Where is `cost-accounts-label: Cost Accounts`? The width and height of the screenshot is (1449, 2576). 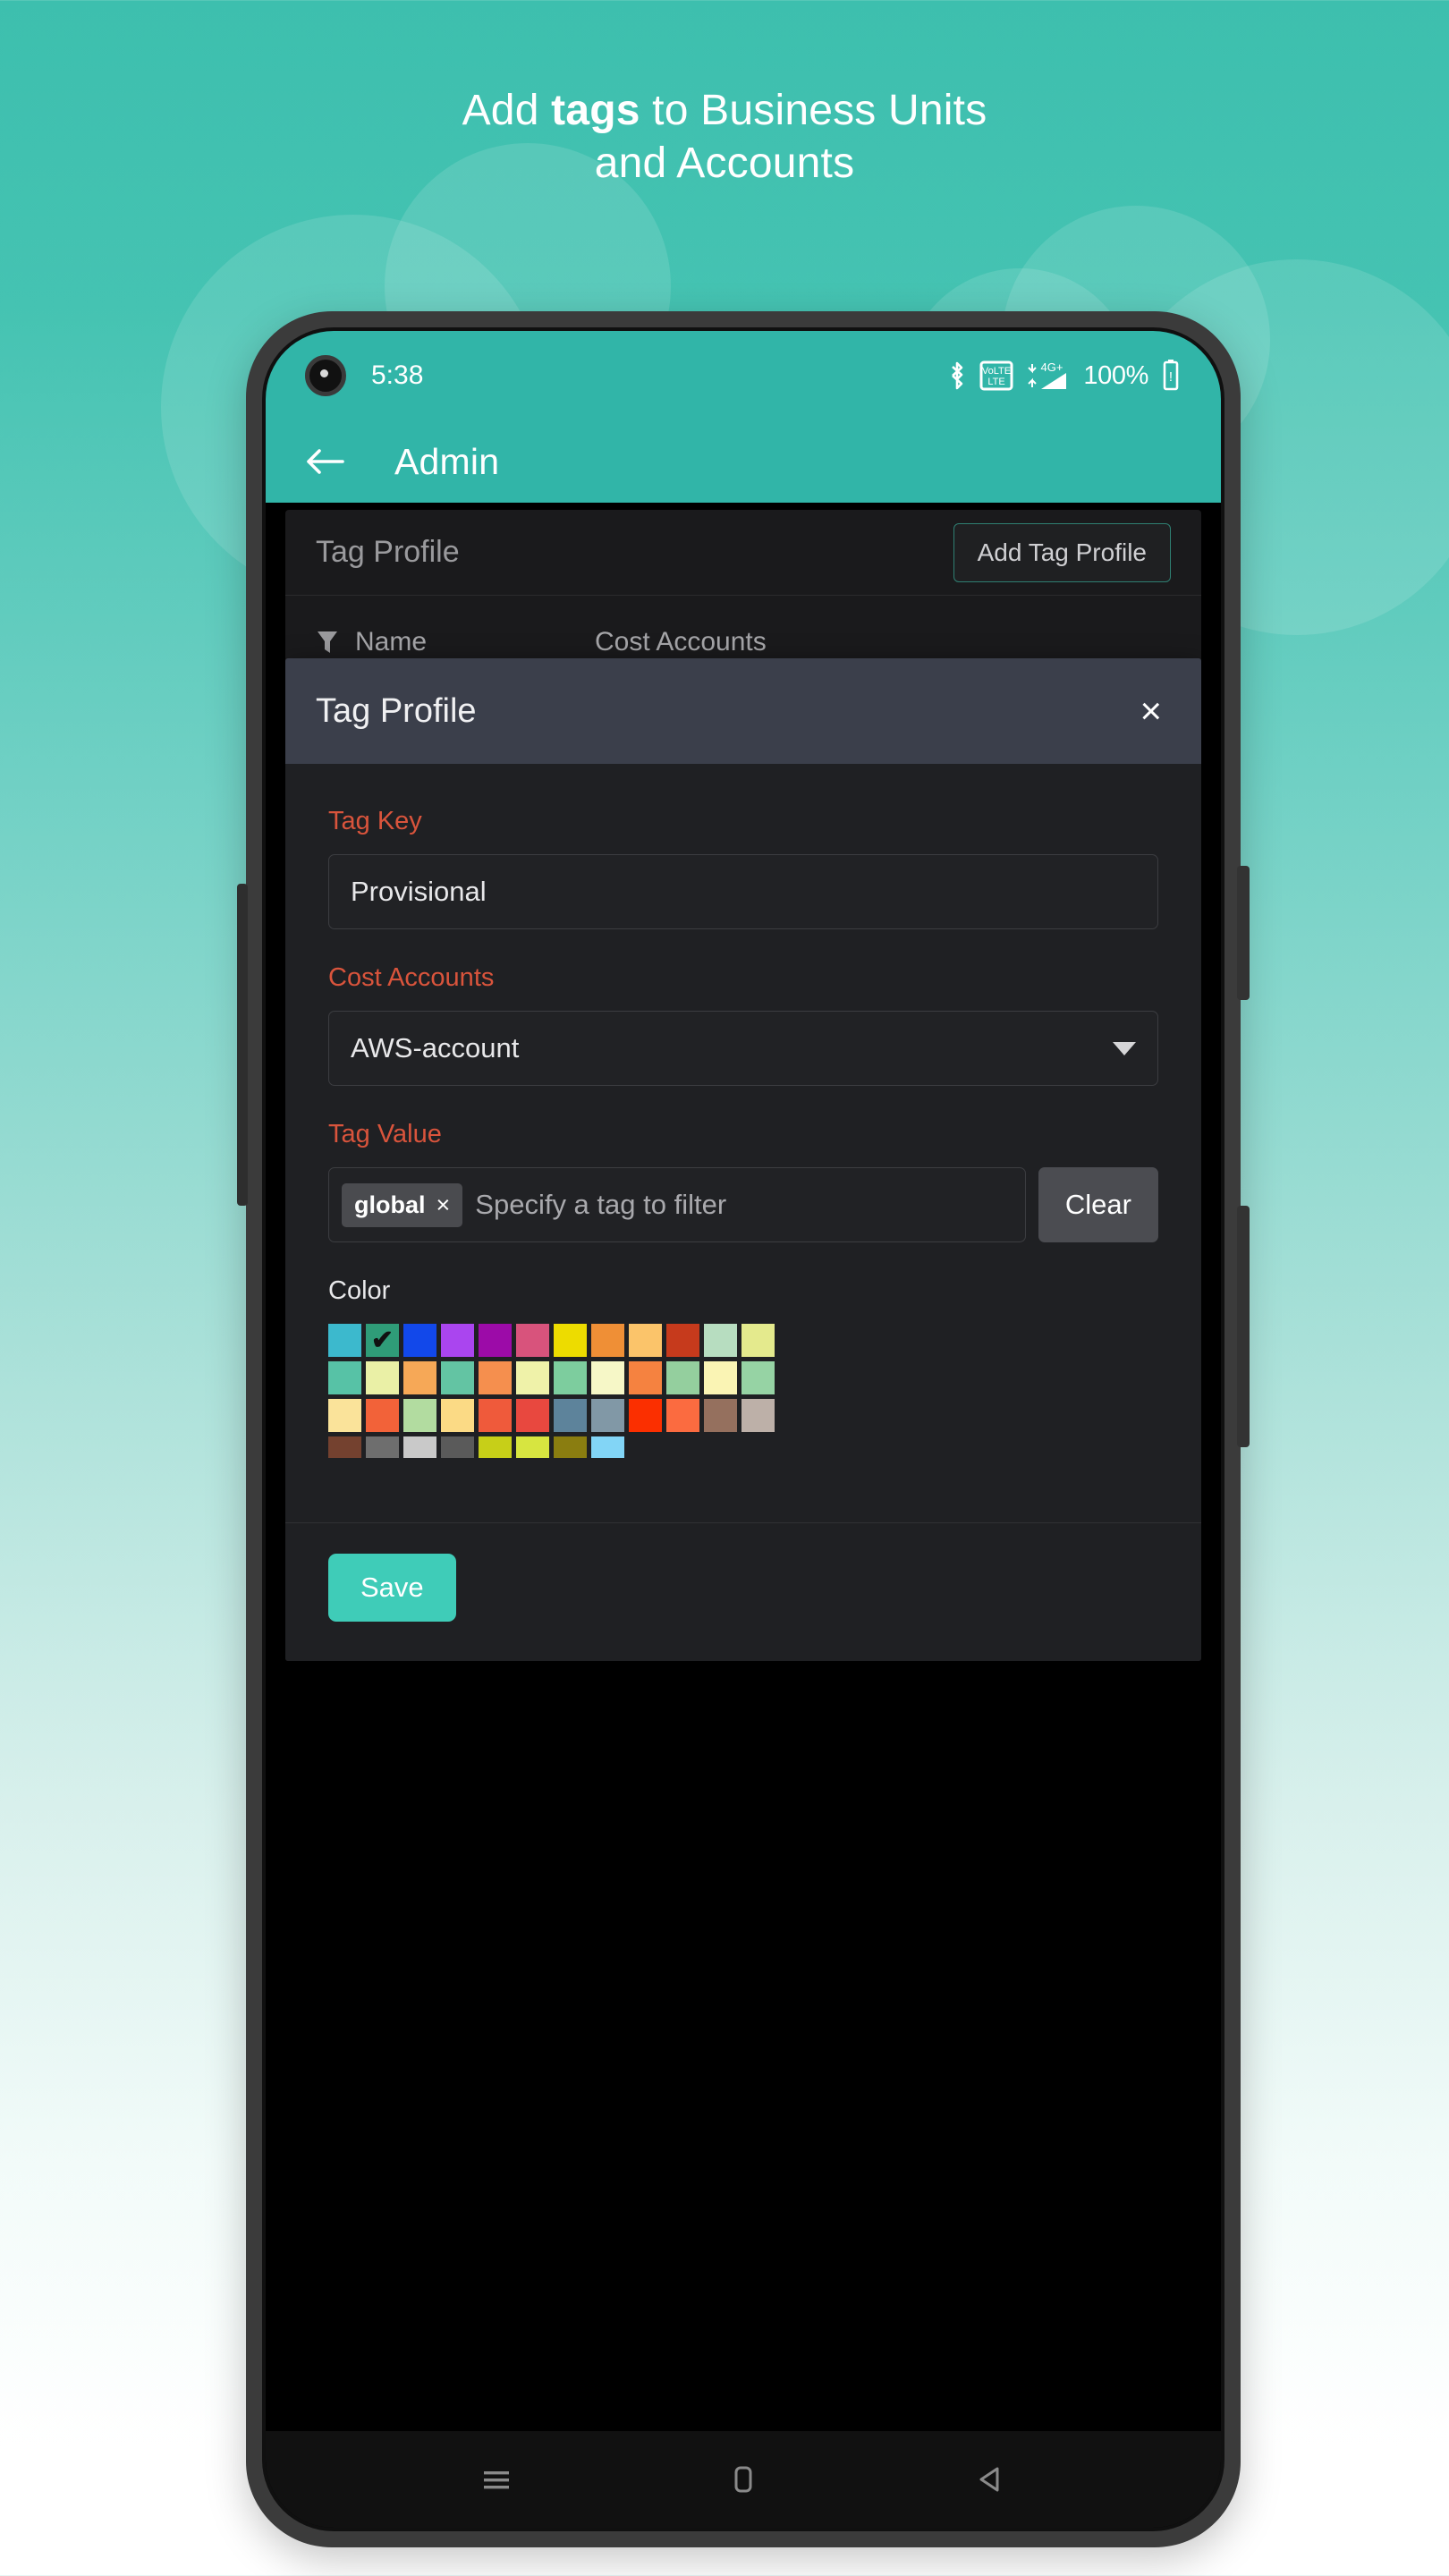
cost-accounts-label: Cost Accounts is located at coordinates (411, 977).